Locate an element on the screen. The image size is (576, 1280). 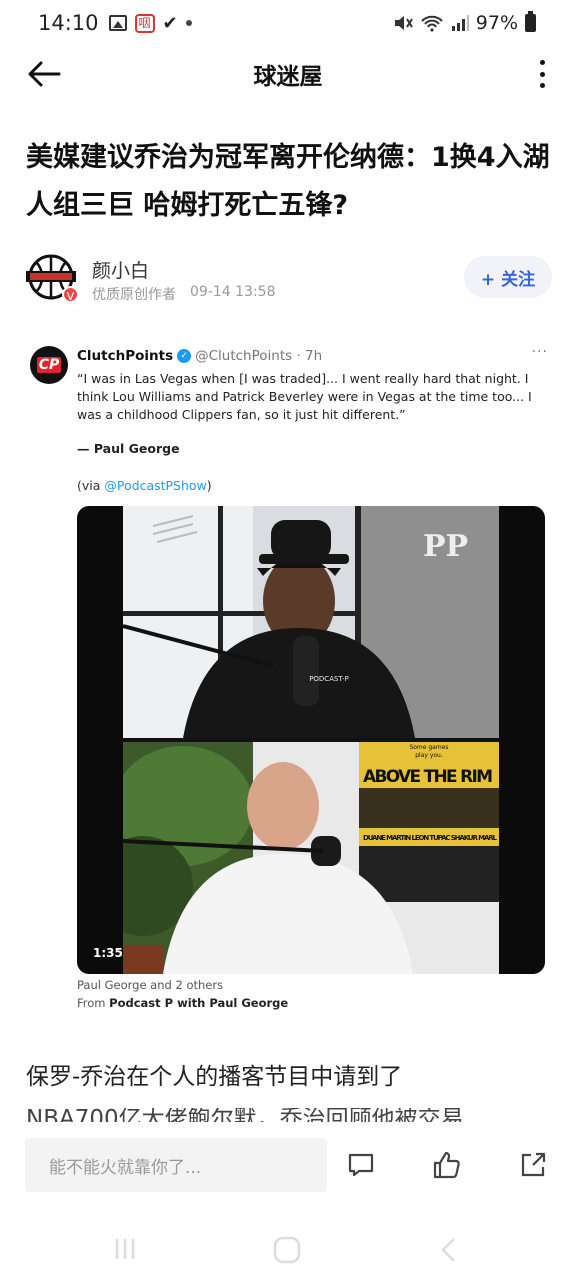
via-link: @PodcastPShow is located at coordinates (155, 485).